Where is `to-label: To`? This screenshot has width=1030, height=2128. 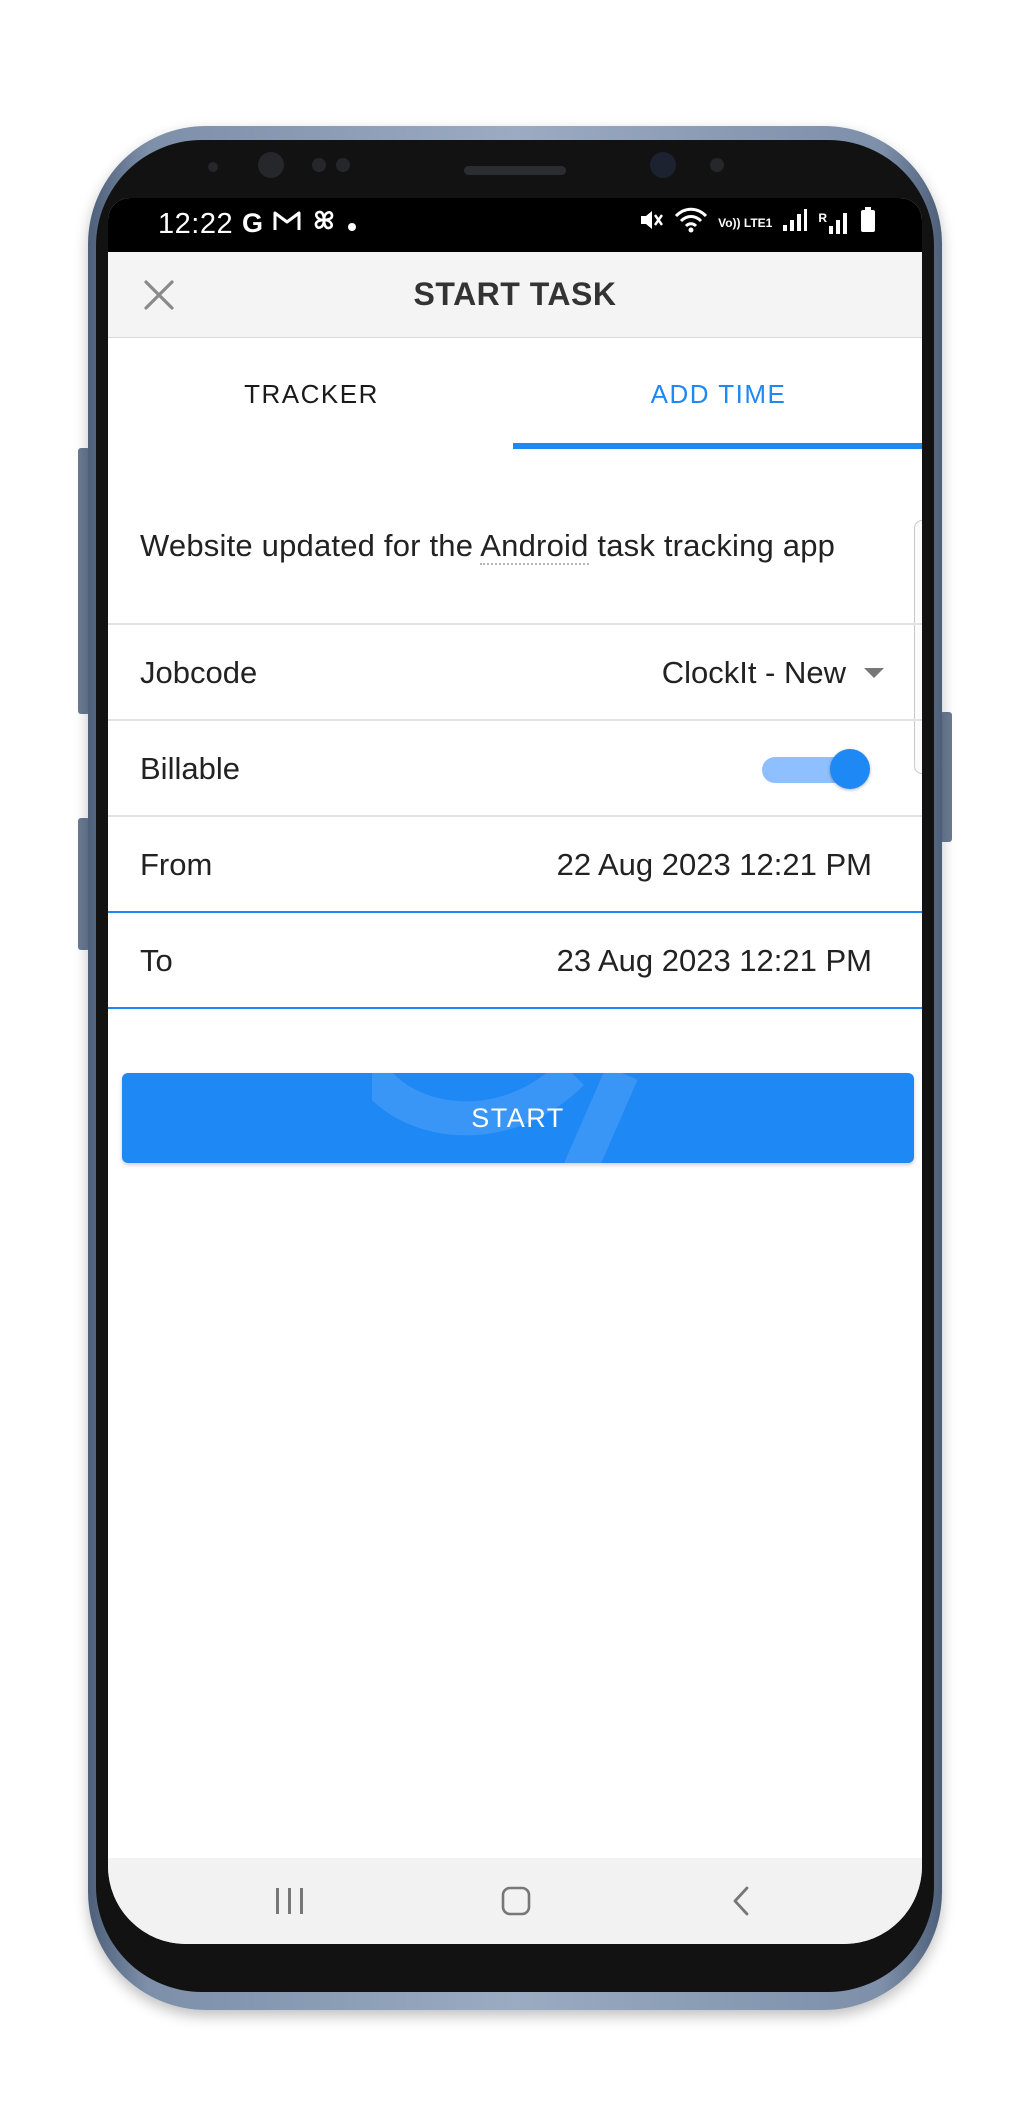 to-label: To is located at coordinates (156, 960).